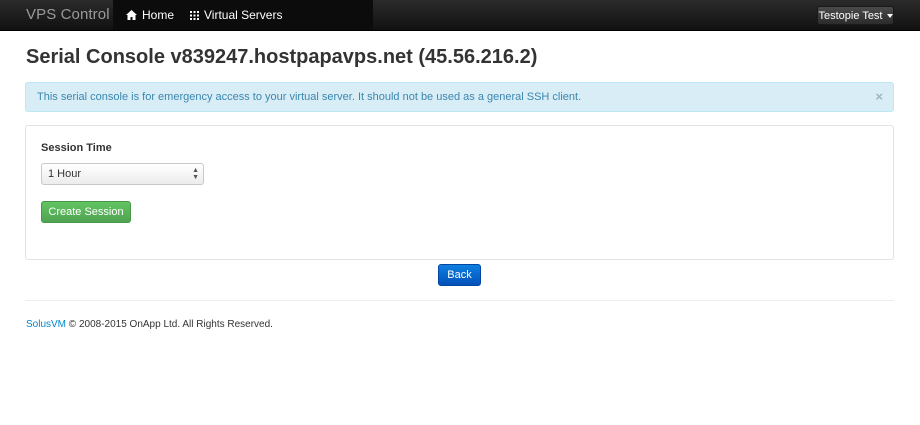 The image size is (920, 425). What do you see at coordinates (889, 15) in the screenshot?
I see `caret-down-icon` at bounding box center [889, 15].